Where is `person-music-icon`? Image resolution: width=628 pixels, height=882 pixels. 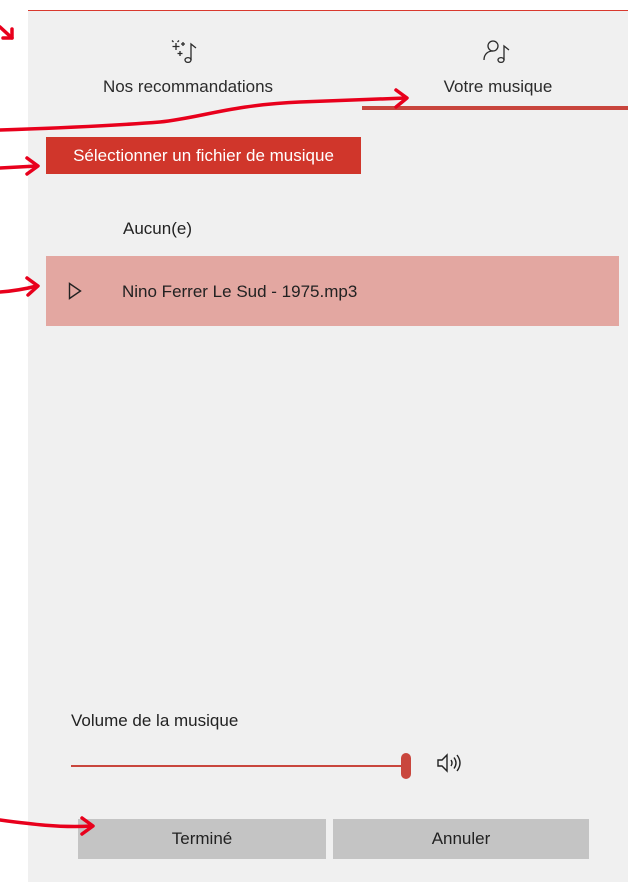
person-music-icon is located at coordinates (495, 52).